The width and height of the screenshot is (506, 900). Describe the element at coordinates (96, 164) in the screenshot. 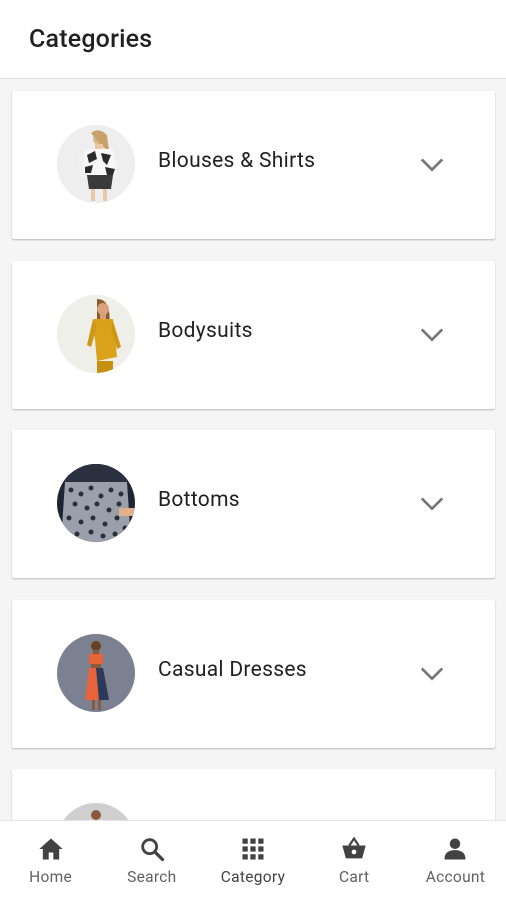

I see `category-thumbnail-blouses-shirts` at that location.